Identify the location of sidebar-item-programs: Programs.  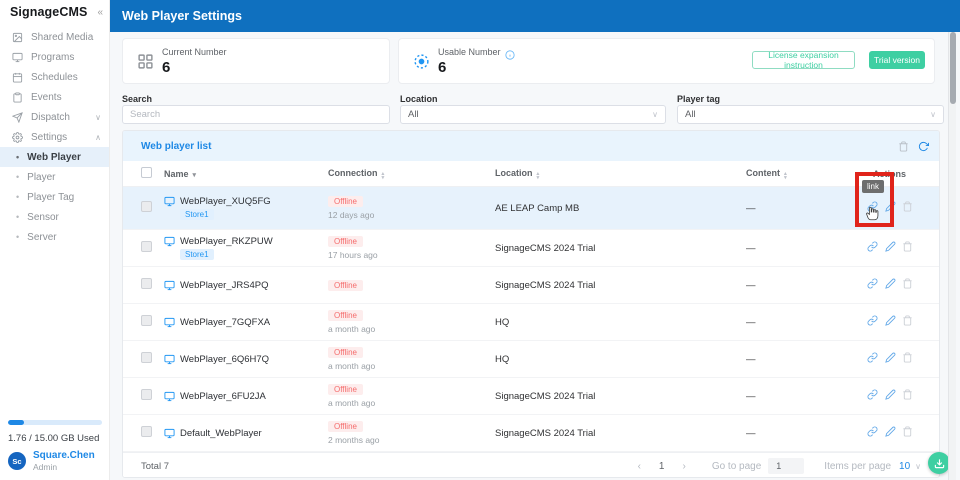
(54, 57).